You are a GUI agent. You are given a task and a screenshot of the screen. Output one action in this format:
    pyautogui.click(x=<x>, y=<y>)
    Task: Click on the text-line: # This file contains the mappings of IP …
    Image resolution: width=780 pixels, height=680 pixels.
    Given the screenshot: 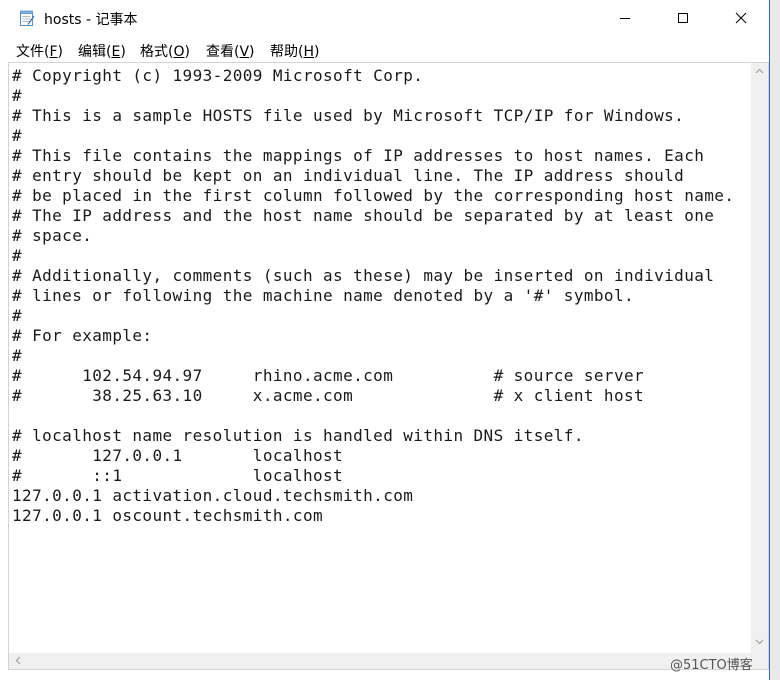 What is the action you would take?
    pyautogui.click(x=358, y=155)
    